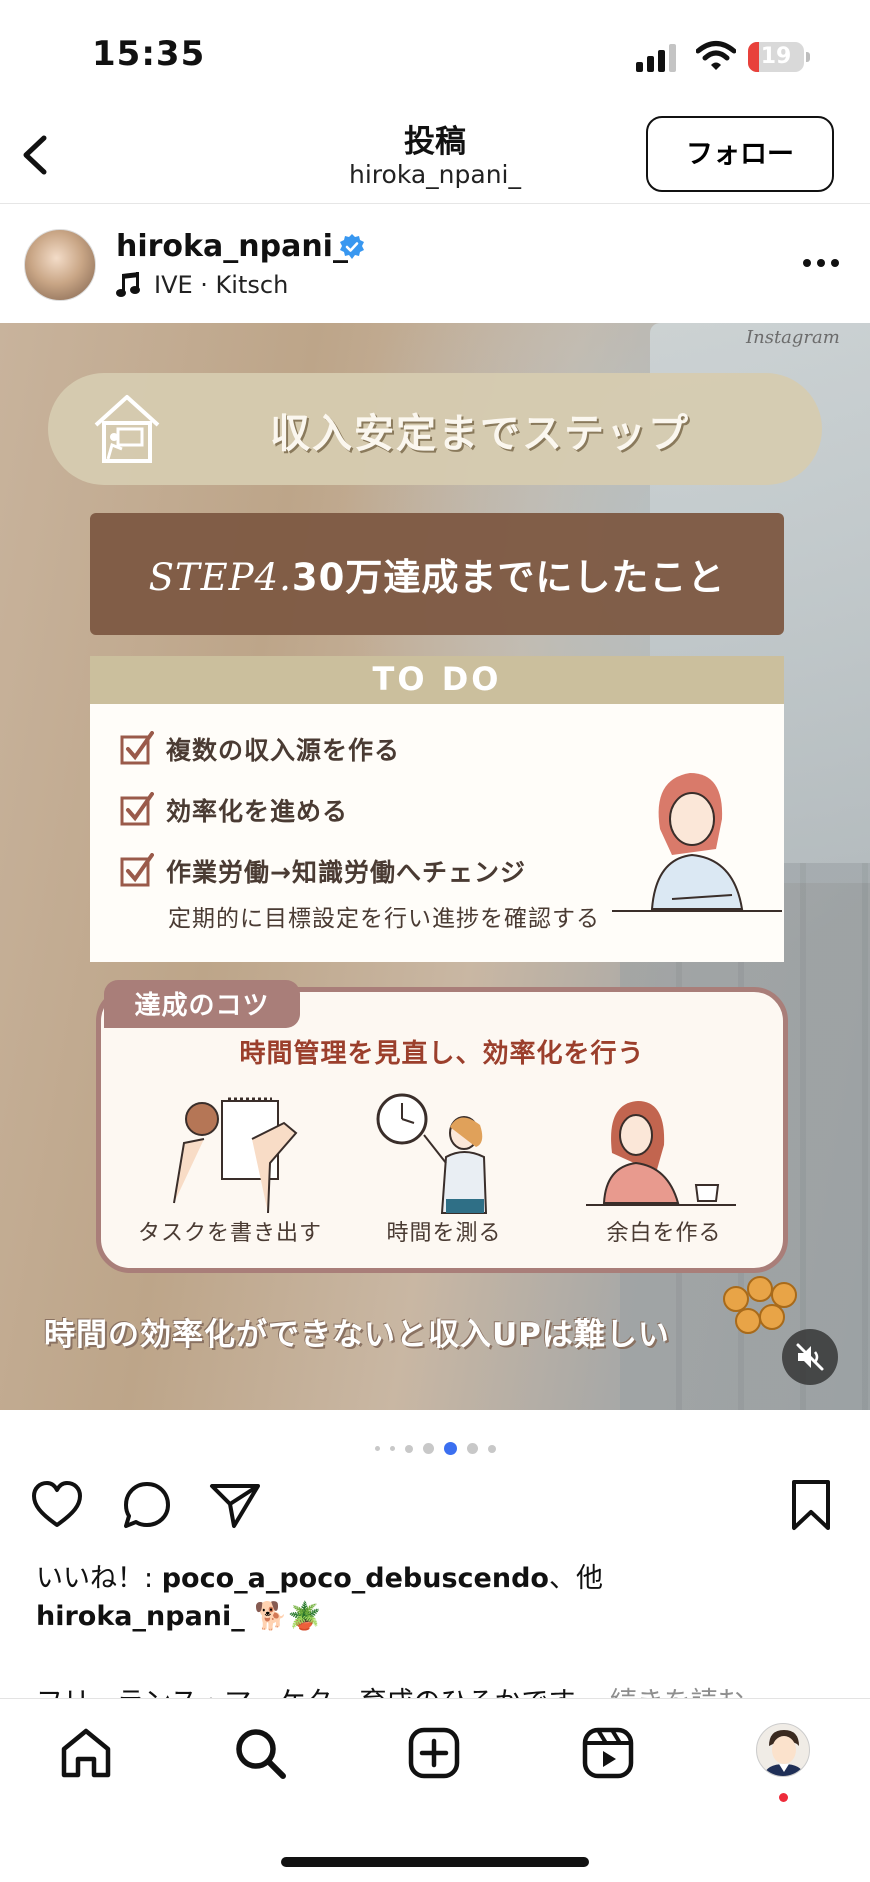  I want to click on tip-label: 余白を作る, so click(664, 1233).